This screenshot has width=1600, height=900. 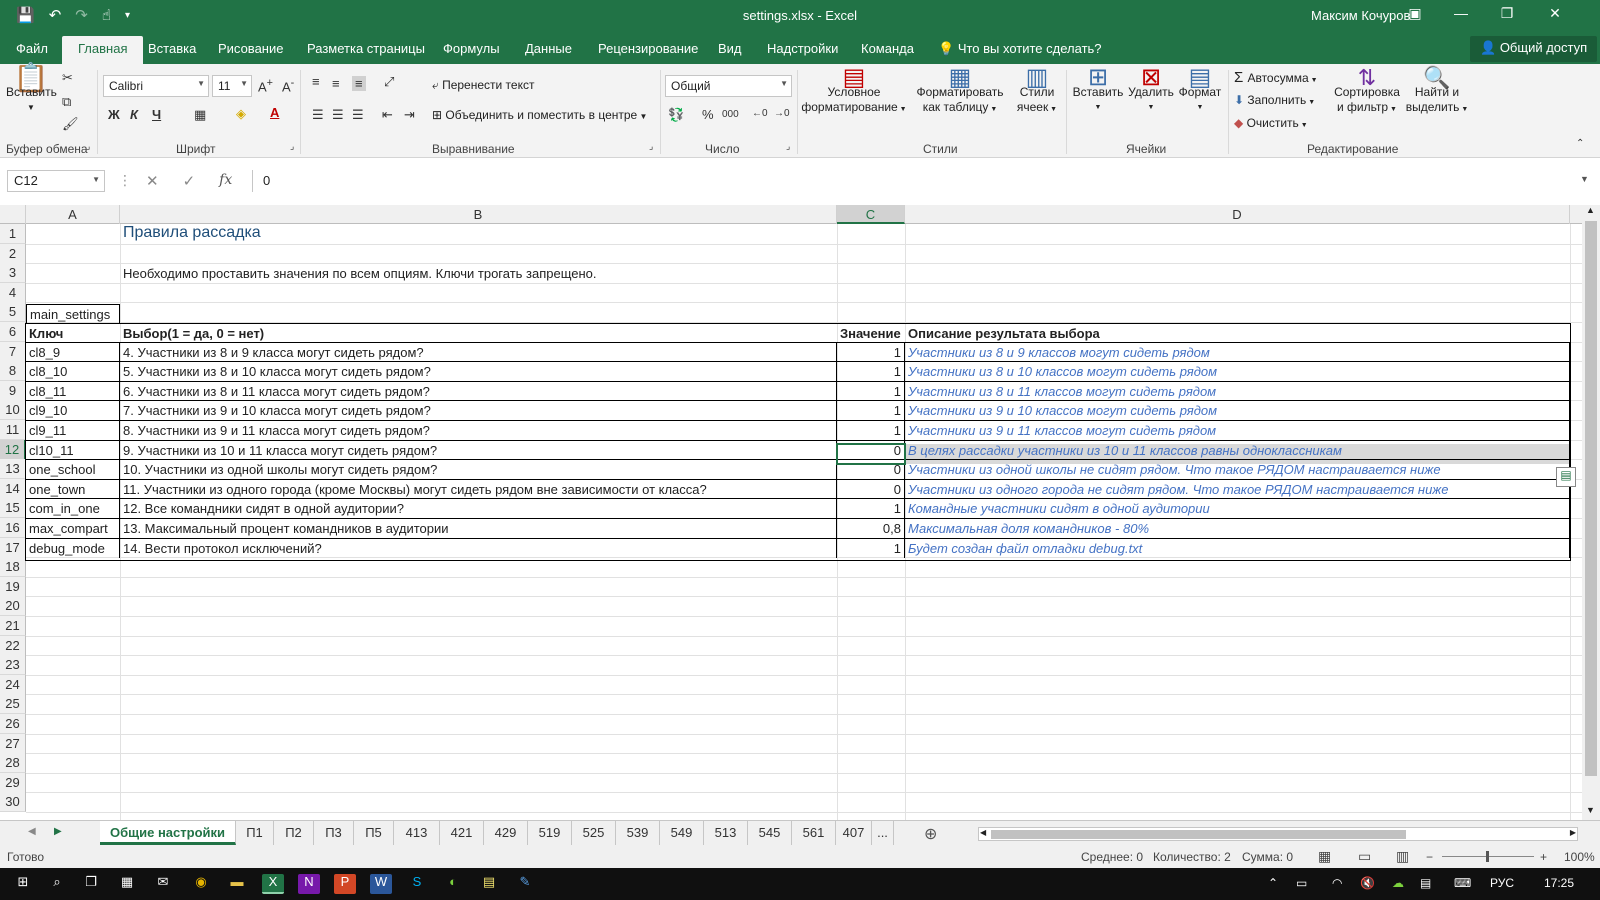 What do you see at coordinates (1579, 857) in the screenshot?
I see `zoom-level: 100%` at bounding box center [1579, 857].